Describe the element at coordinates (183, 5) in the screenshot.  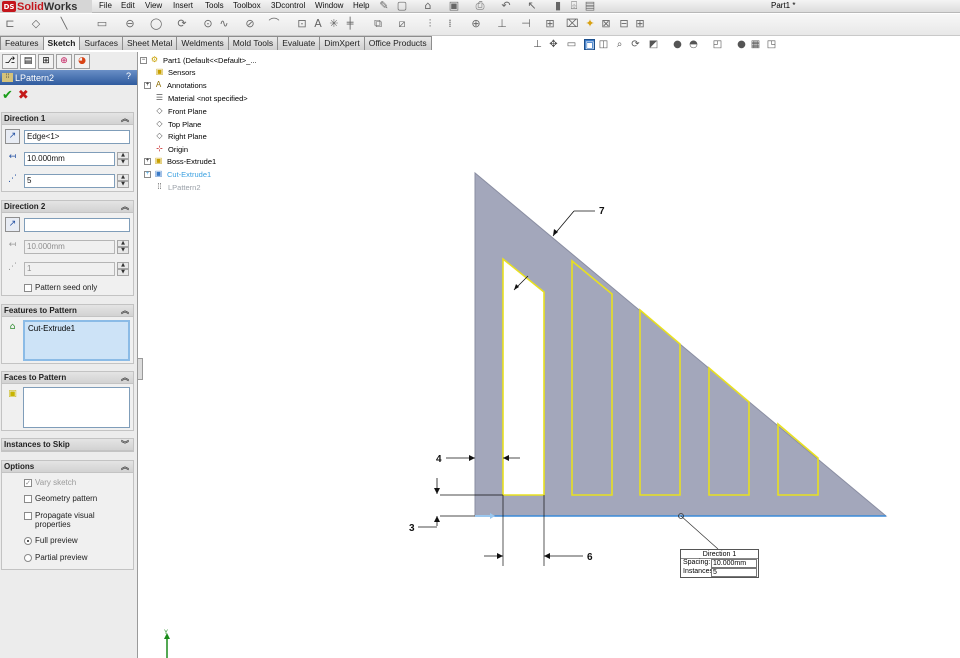
I see `menu-insert: Insert` at that location.